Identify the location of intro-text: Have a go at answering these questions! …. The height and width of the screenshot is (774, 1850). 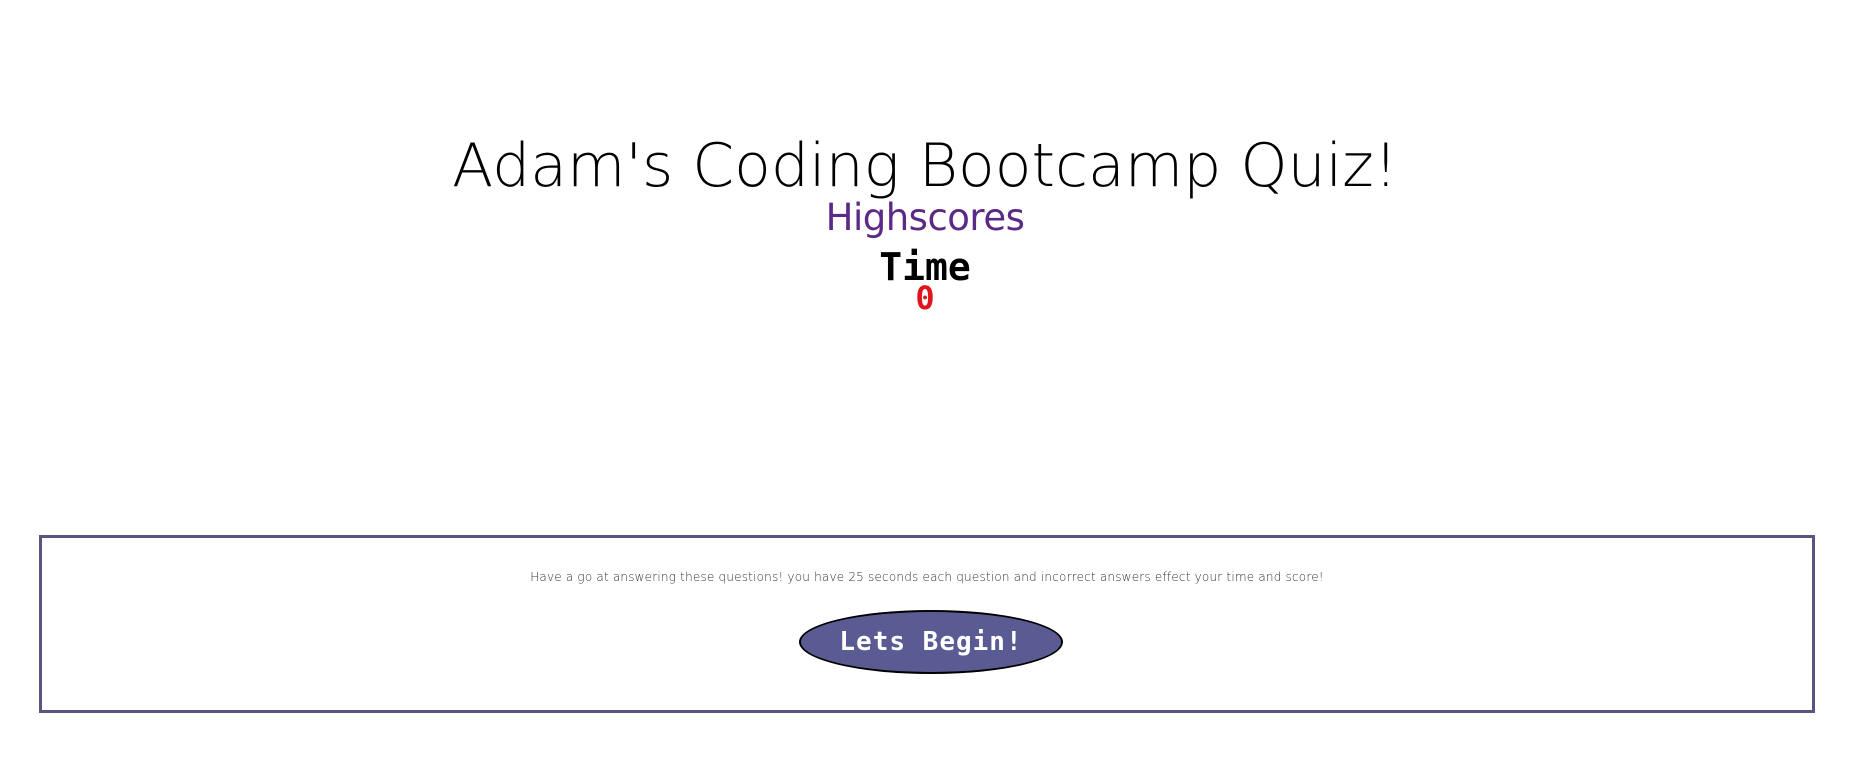
(927, 577).